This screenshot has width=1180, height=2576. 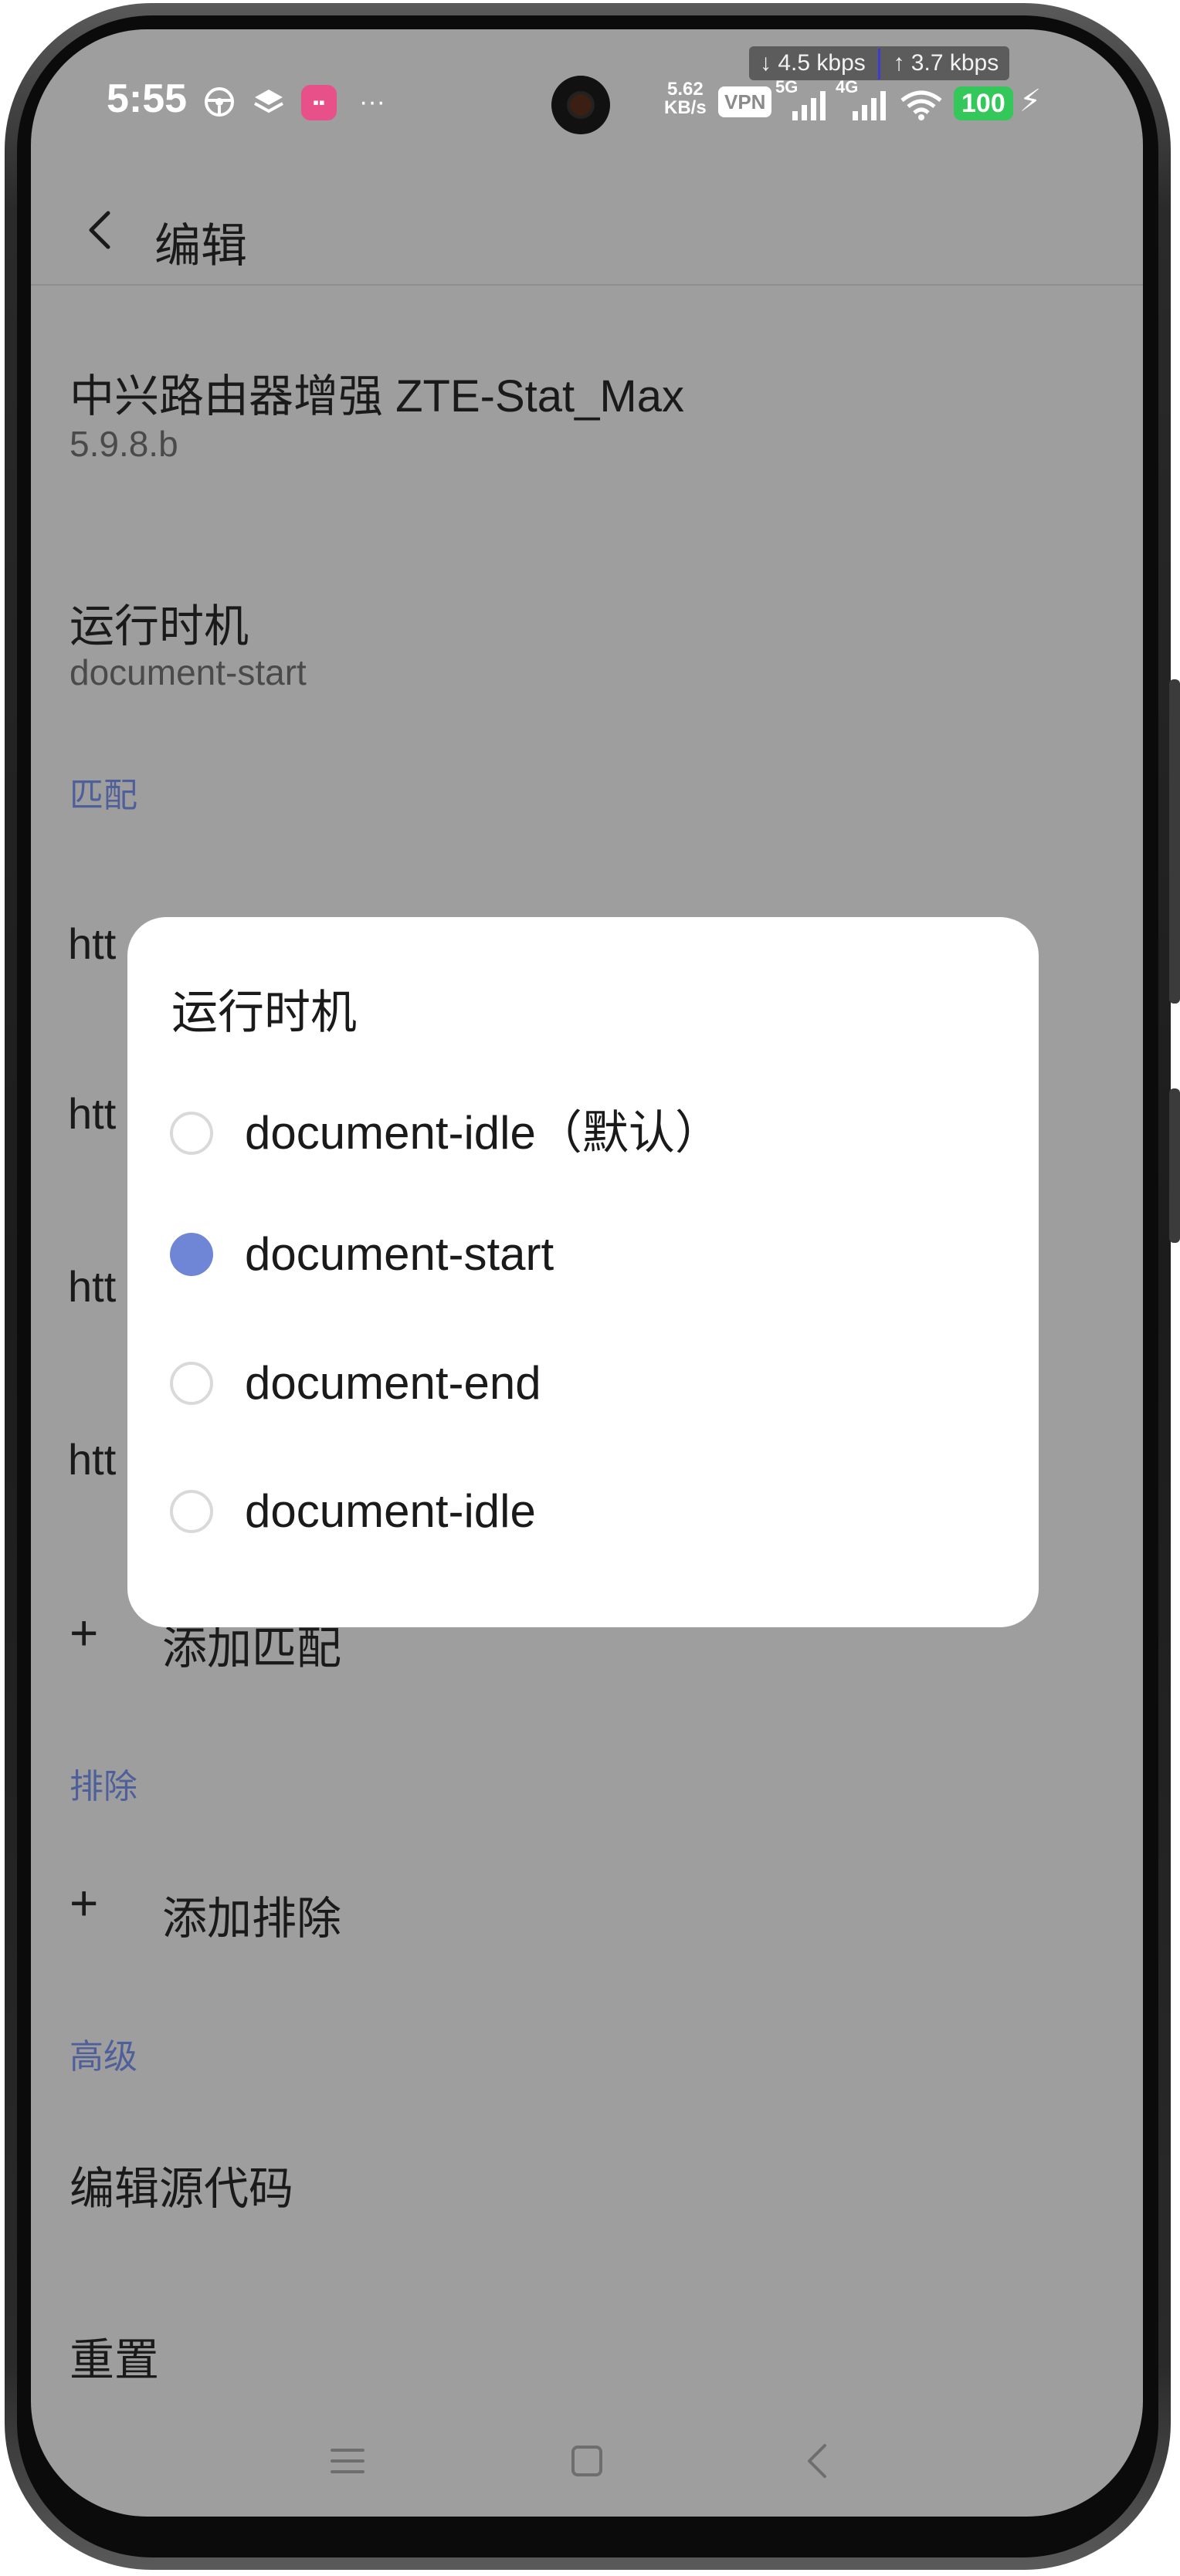 I want to click on page-title: 编辑, so click(x=200, y=246).